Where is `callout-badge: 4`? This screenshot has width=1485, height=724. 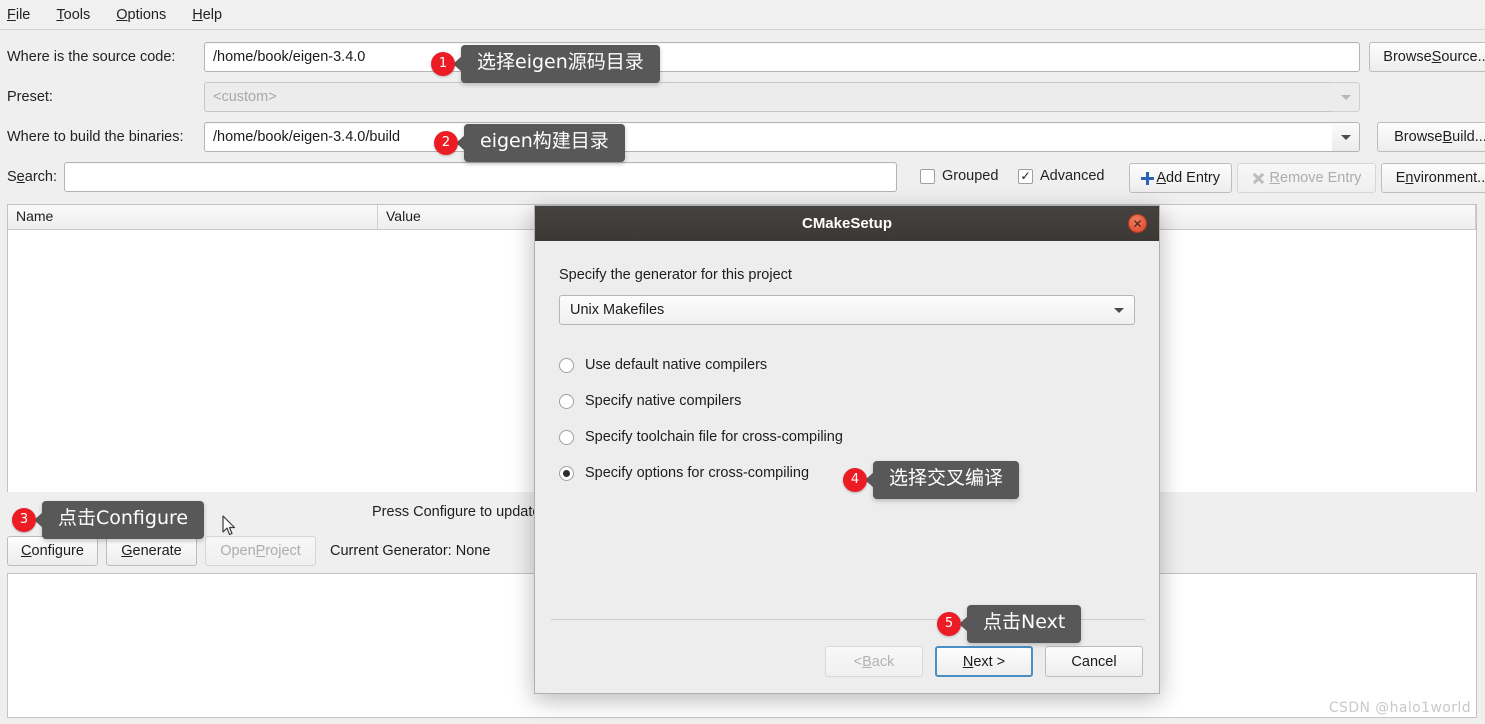 callout-badge: 4 is located at coordinates (855, 479).